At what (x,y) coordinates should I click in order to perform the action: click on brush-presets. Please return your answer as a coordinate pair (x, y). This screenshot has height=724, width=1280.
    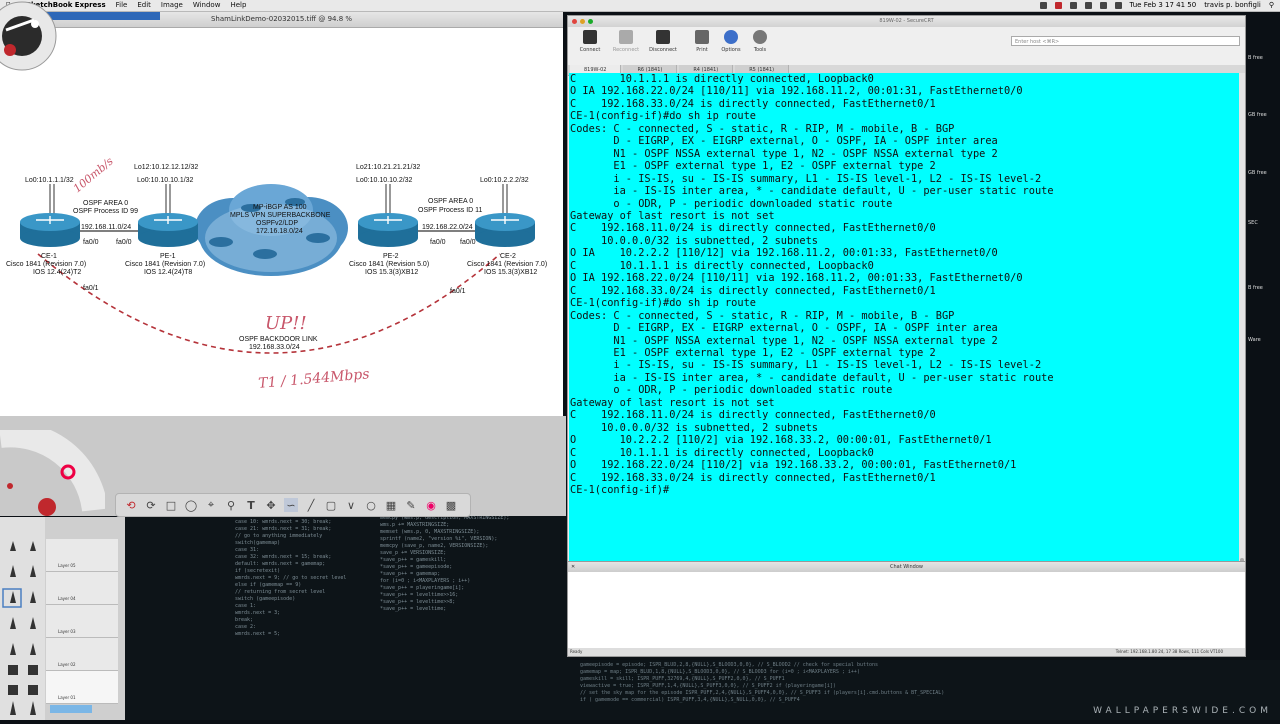
    Looking at the image, I should click on (22, 618).